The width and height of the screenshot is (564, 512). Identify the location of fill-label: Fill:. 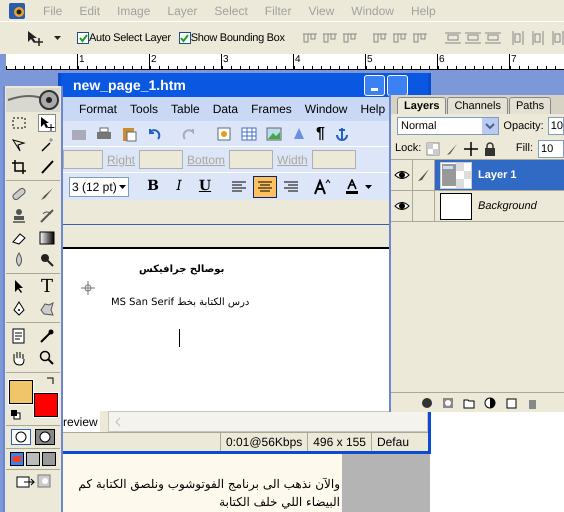
(524, 148).